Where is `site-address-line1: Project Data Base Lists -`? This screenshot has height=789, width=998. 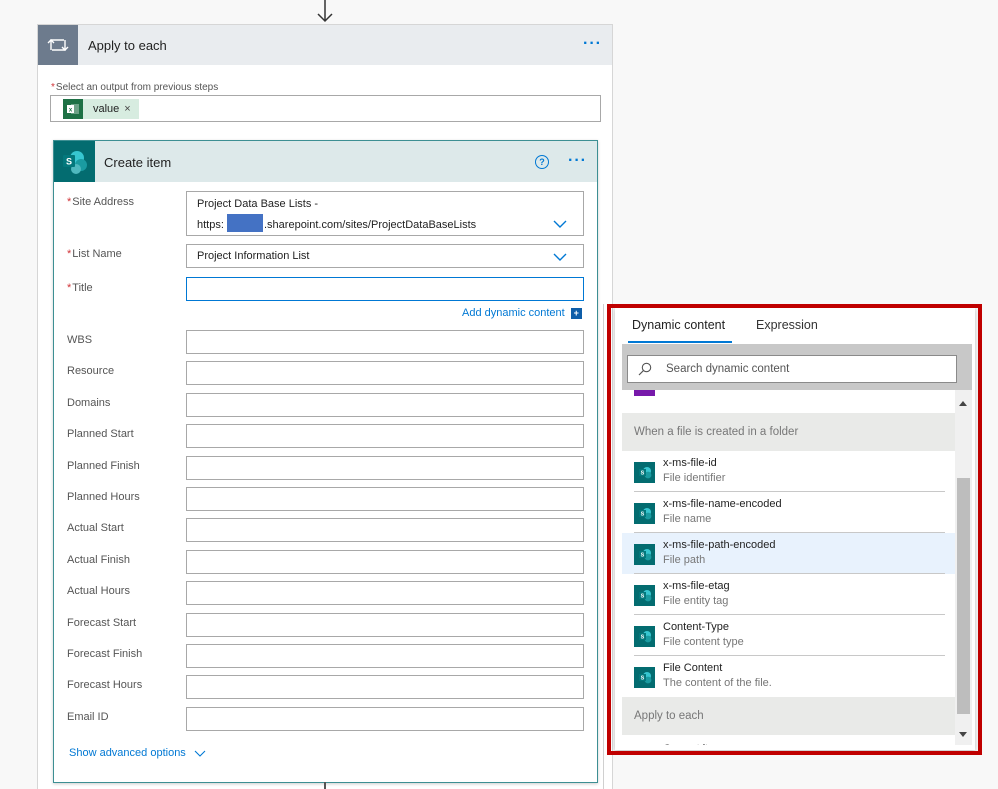
site-address-line1: Project Data Base Lists - is located at coordinates (258, 204).